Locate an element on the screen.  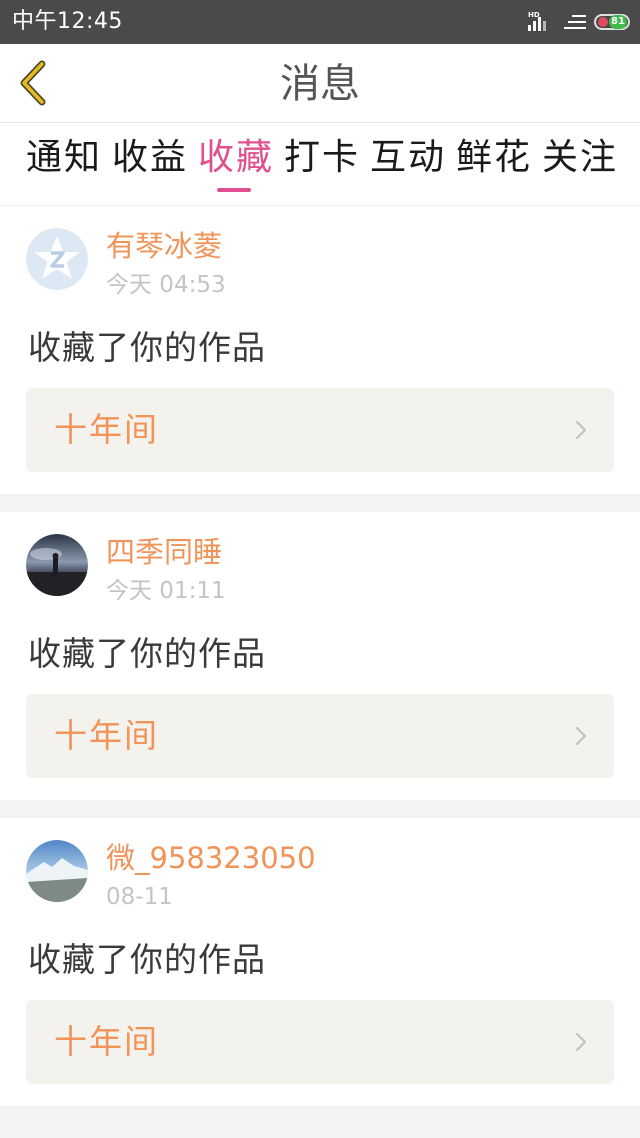
page-title: 消息 is located at coordinates (320, 84).